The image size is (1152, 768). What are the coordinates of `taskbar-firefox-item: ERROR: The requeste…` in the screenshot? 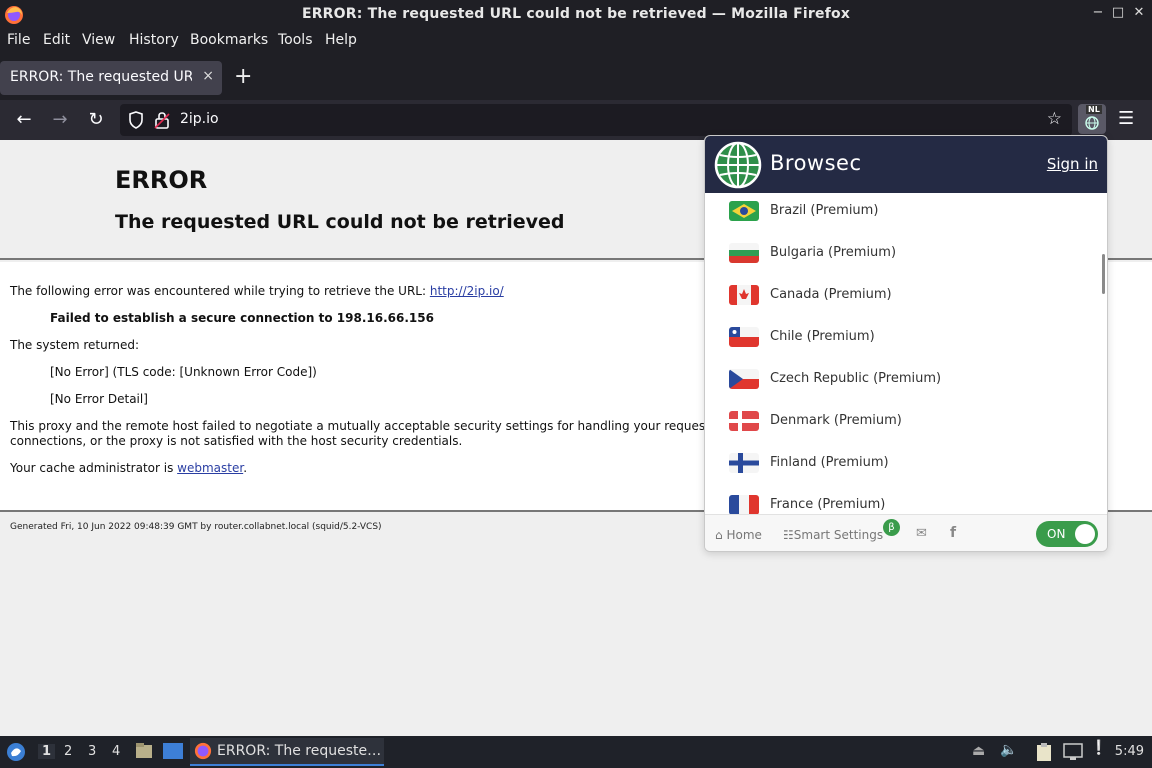 It's located at (287, 752).